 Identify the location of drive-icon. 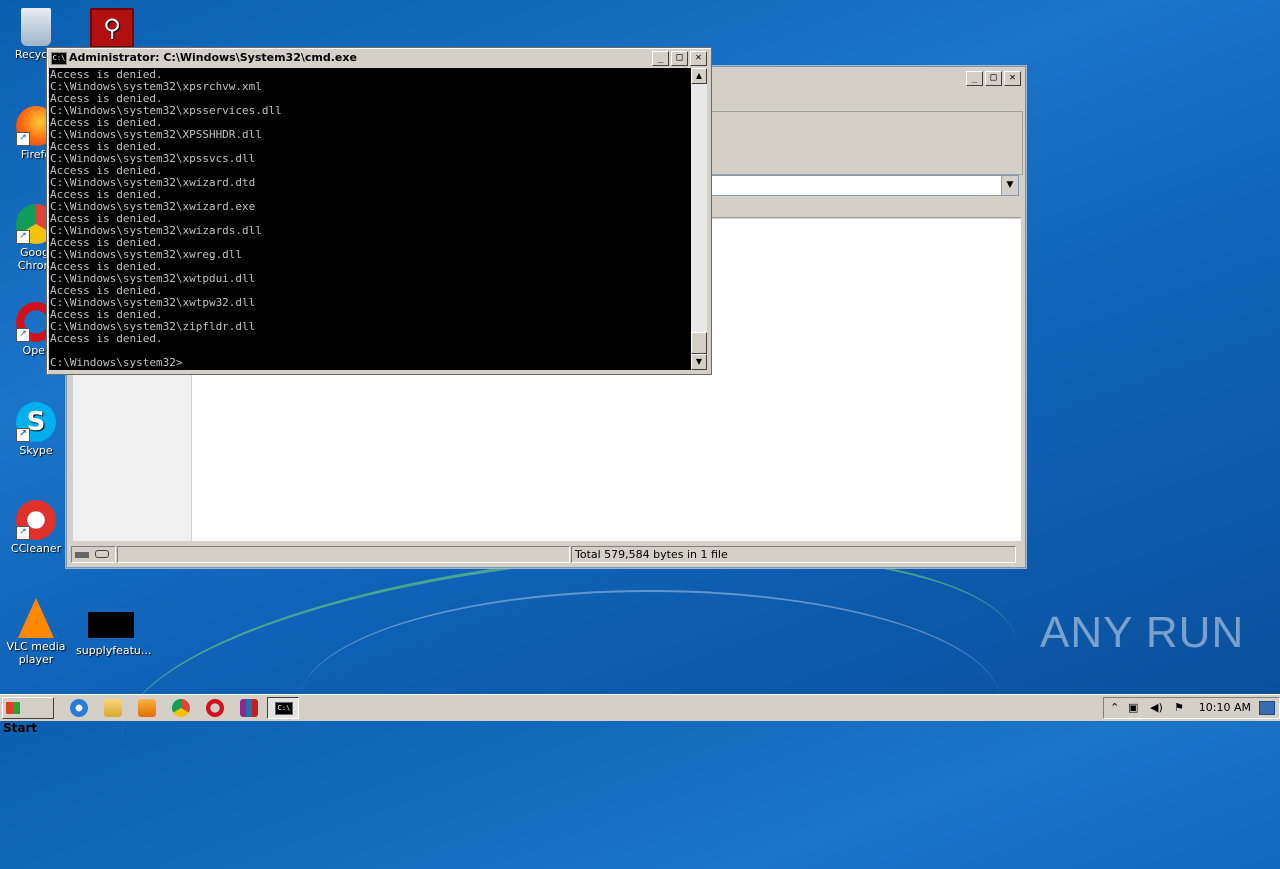
(82, 555).